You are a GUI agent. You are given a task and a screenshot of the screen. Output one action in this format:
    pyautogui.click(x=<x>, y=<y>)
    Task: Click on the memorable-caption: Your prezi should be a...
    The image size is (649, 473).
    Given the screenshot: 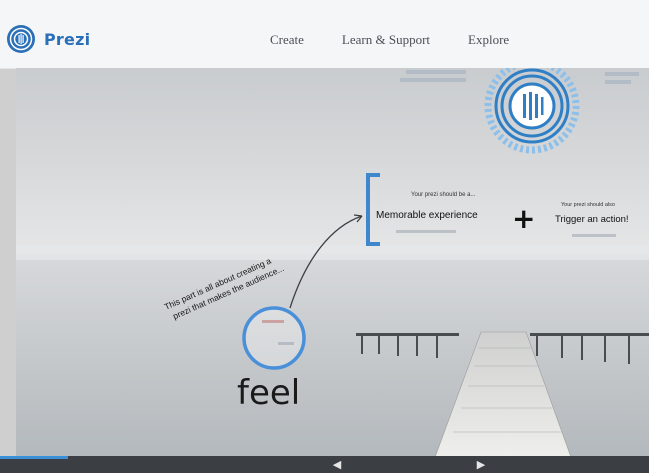 What is the action you would take?
    pyautogui.click(x=443, y=195)
    